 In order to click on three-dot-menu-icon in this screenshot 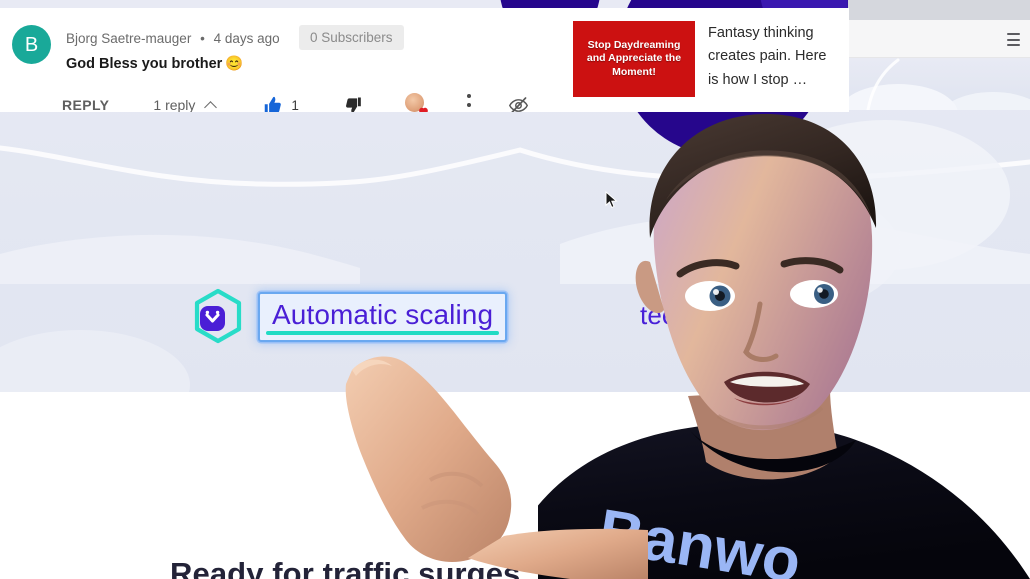, I will do `click(469, 103)`.